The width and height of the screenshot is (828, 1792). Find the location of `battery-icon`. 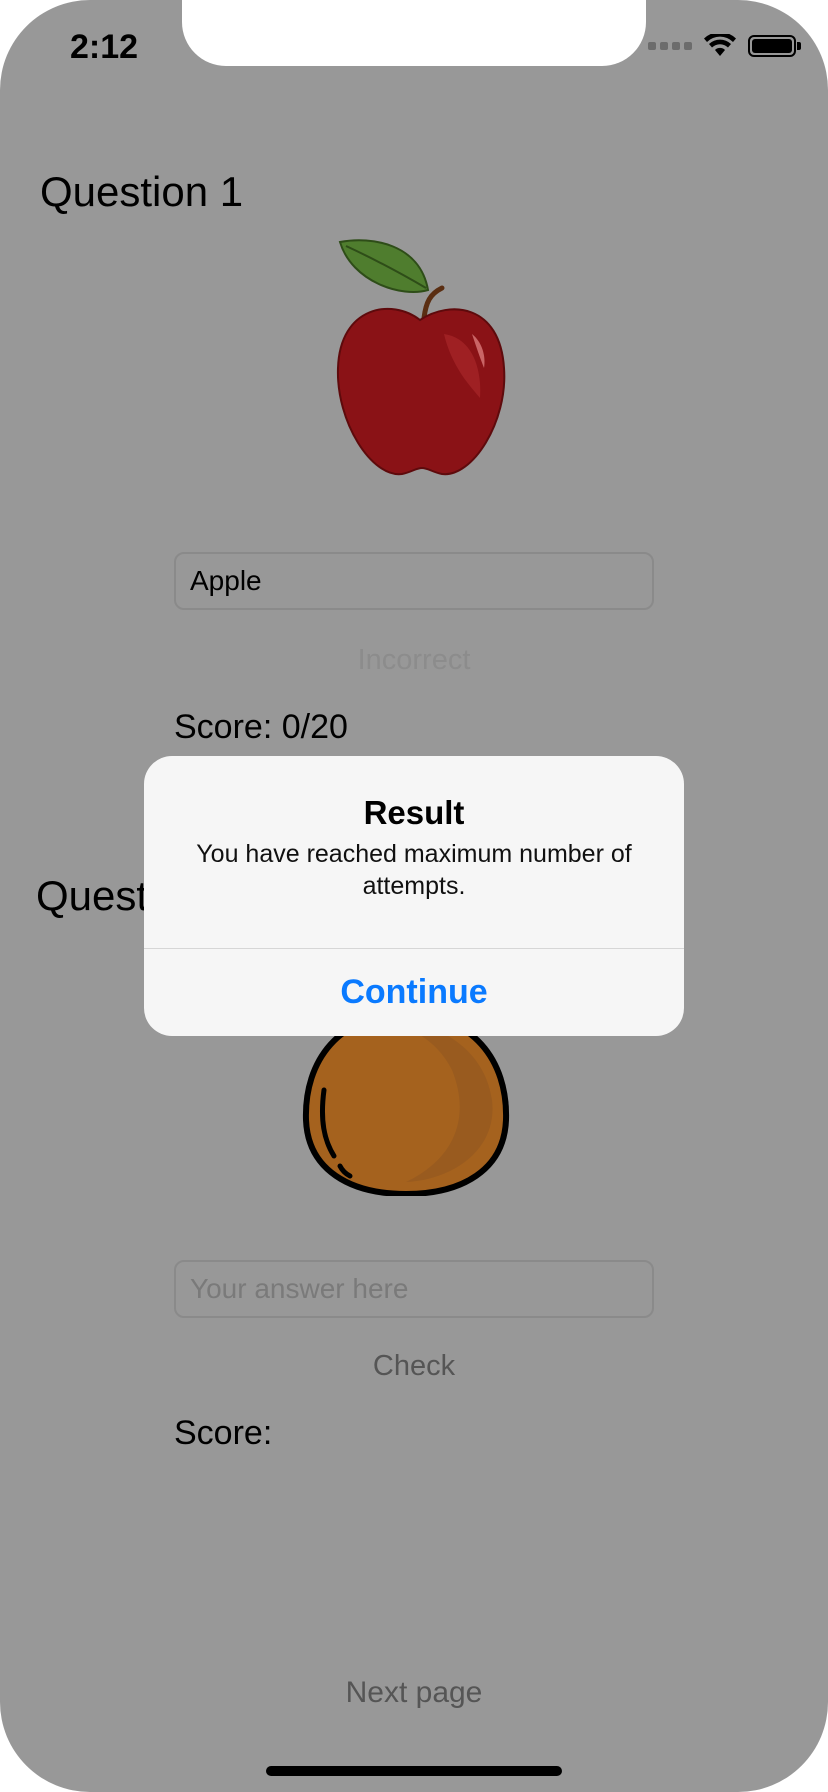

battery-icon is located at coordinates (774, 46).